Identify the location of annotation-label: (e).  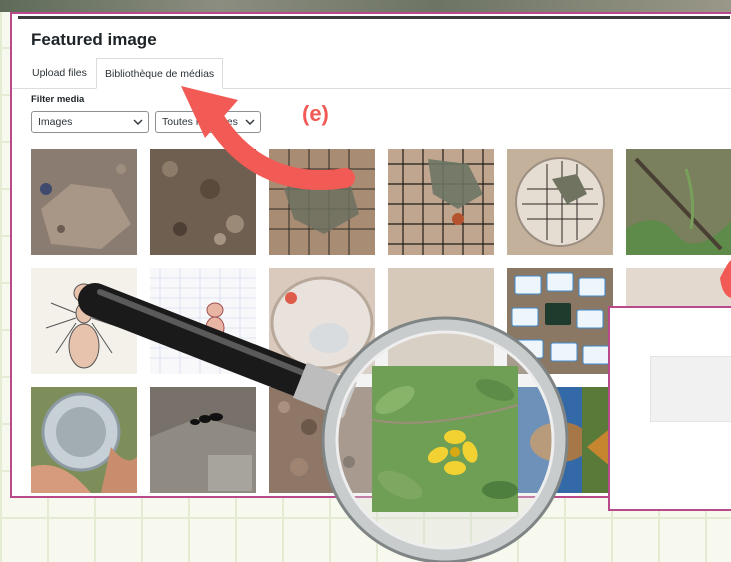
(315, 113).